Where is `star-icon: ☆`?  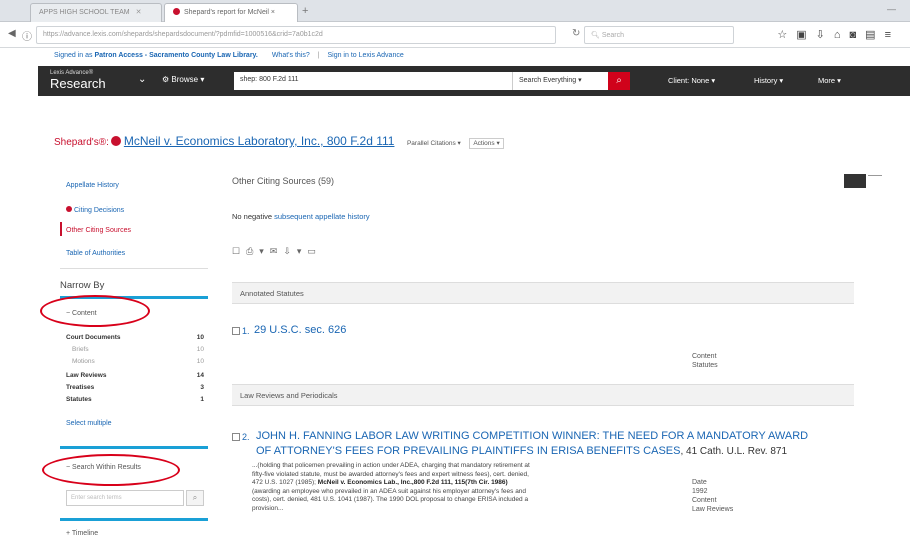 star-icon: ☆ is located at coordinates (786, 35).